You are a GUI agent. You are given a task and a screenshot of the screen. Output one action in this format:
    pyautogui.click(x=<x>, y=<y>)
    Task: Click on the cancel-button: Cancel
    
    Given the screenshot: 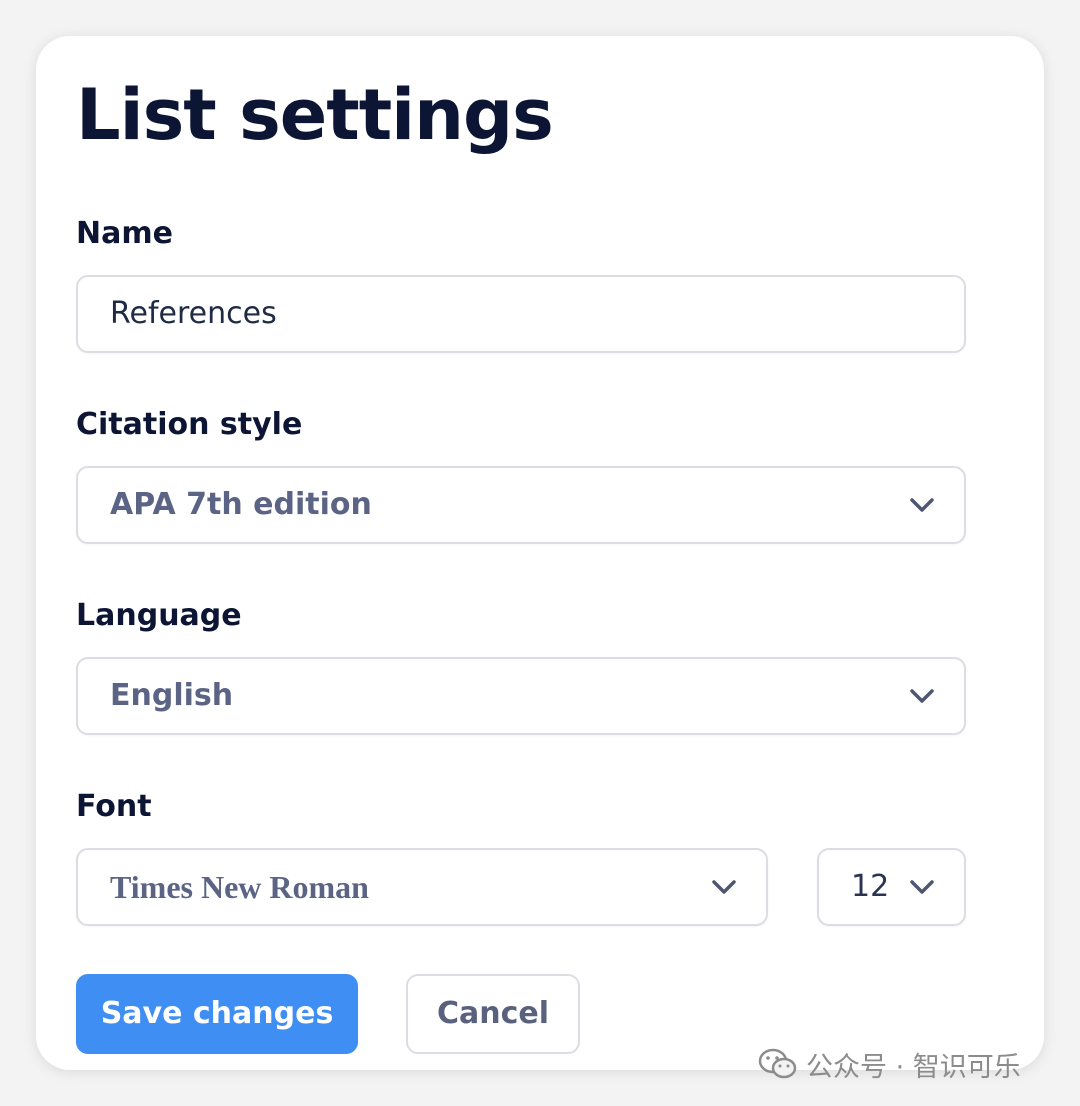 What is the action you would take?
    pyautogui.click(x=493, y=1014)
    